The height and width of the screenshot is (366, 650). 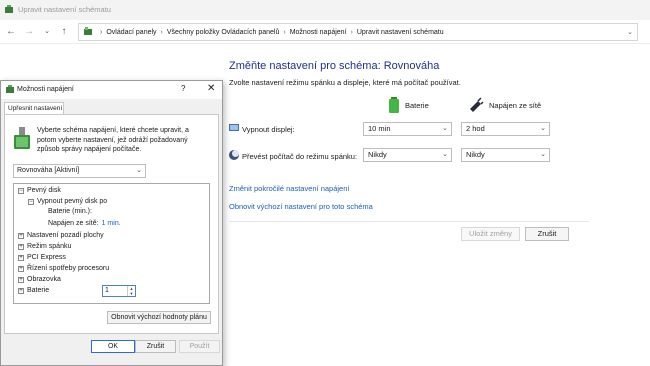 What do you see at coordinates (72, 201) in the screenshot?
I see `tree-item-disk-off-label: Vypnout pevný disk po` at bounding box center [72, 201].